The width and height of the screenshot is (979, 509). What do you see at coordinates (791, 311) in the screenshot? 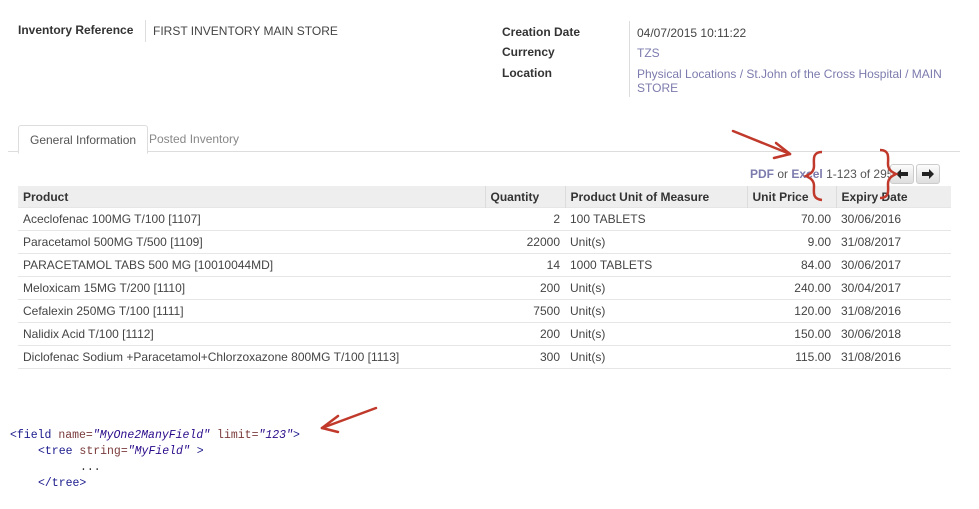
I see `cell-unit-price: 120.00` at bounding box center [791, 311].